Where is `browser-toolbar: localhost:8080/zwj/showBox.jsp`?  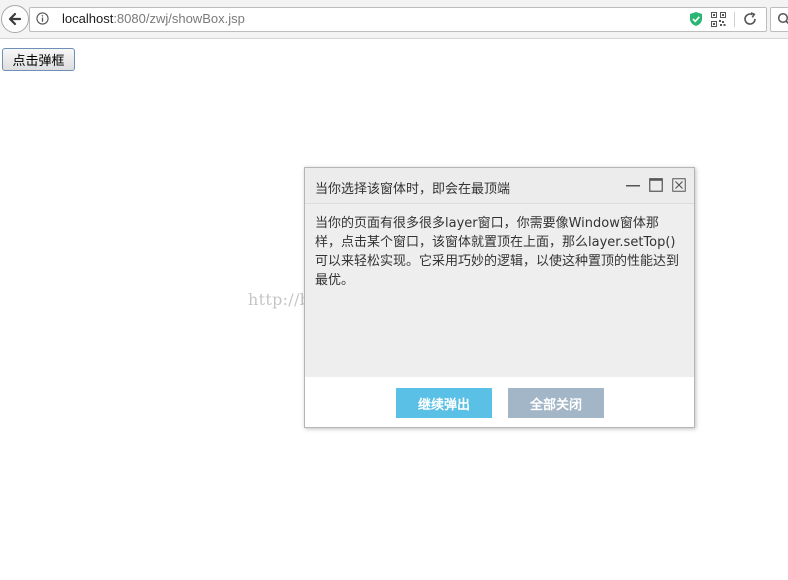 browser-toolbar: localhost:8080/zwj/showBox.jsp is located at coordinates (394, 19).